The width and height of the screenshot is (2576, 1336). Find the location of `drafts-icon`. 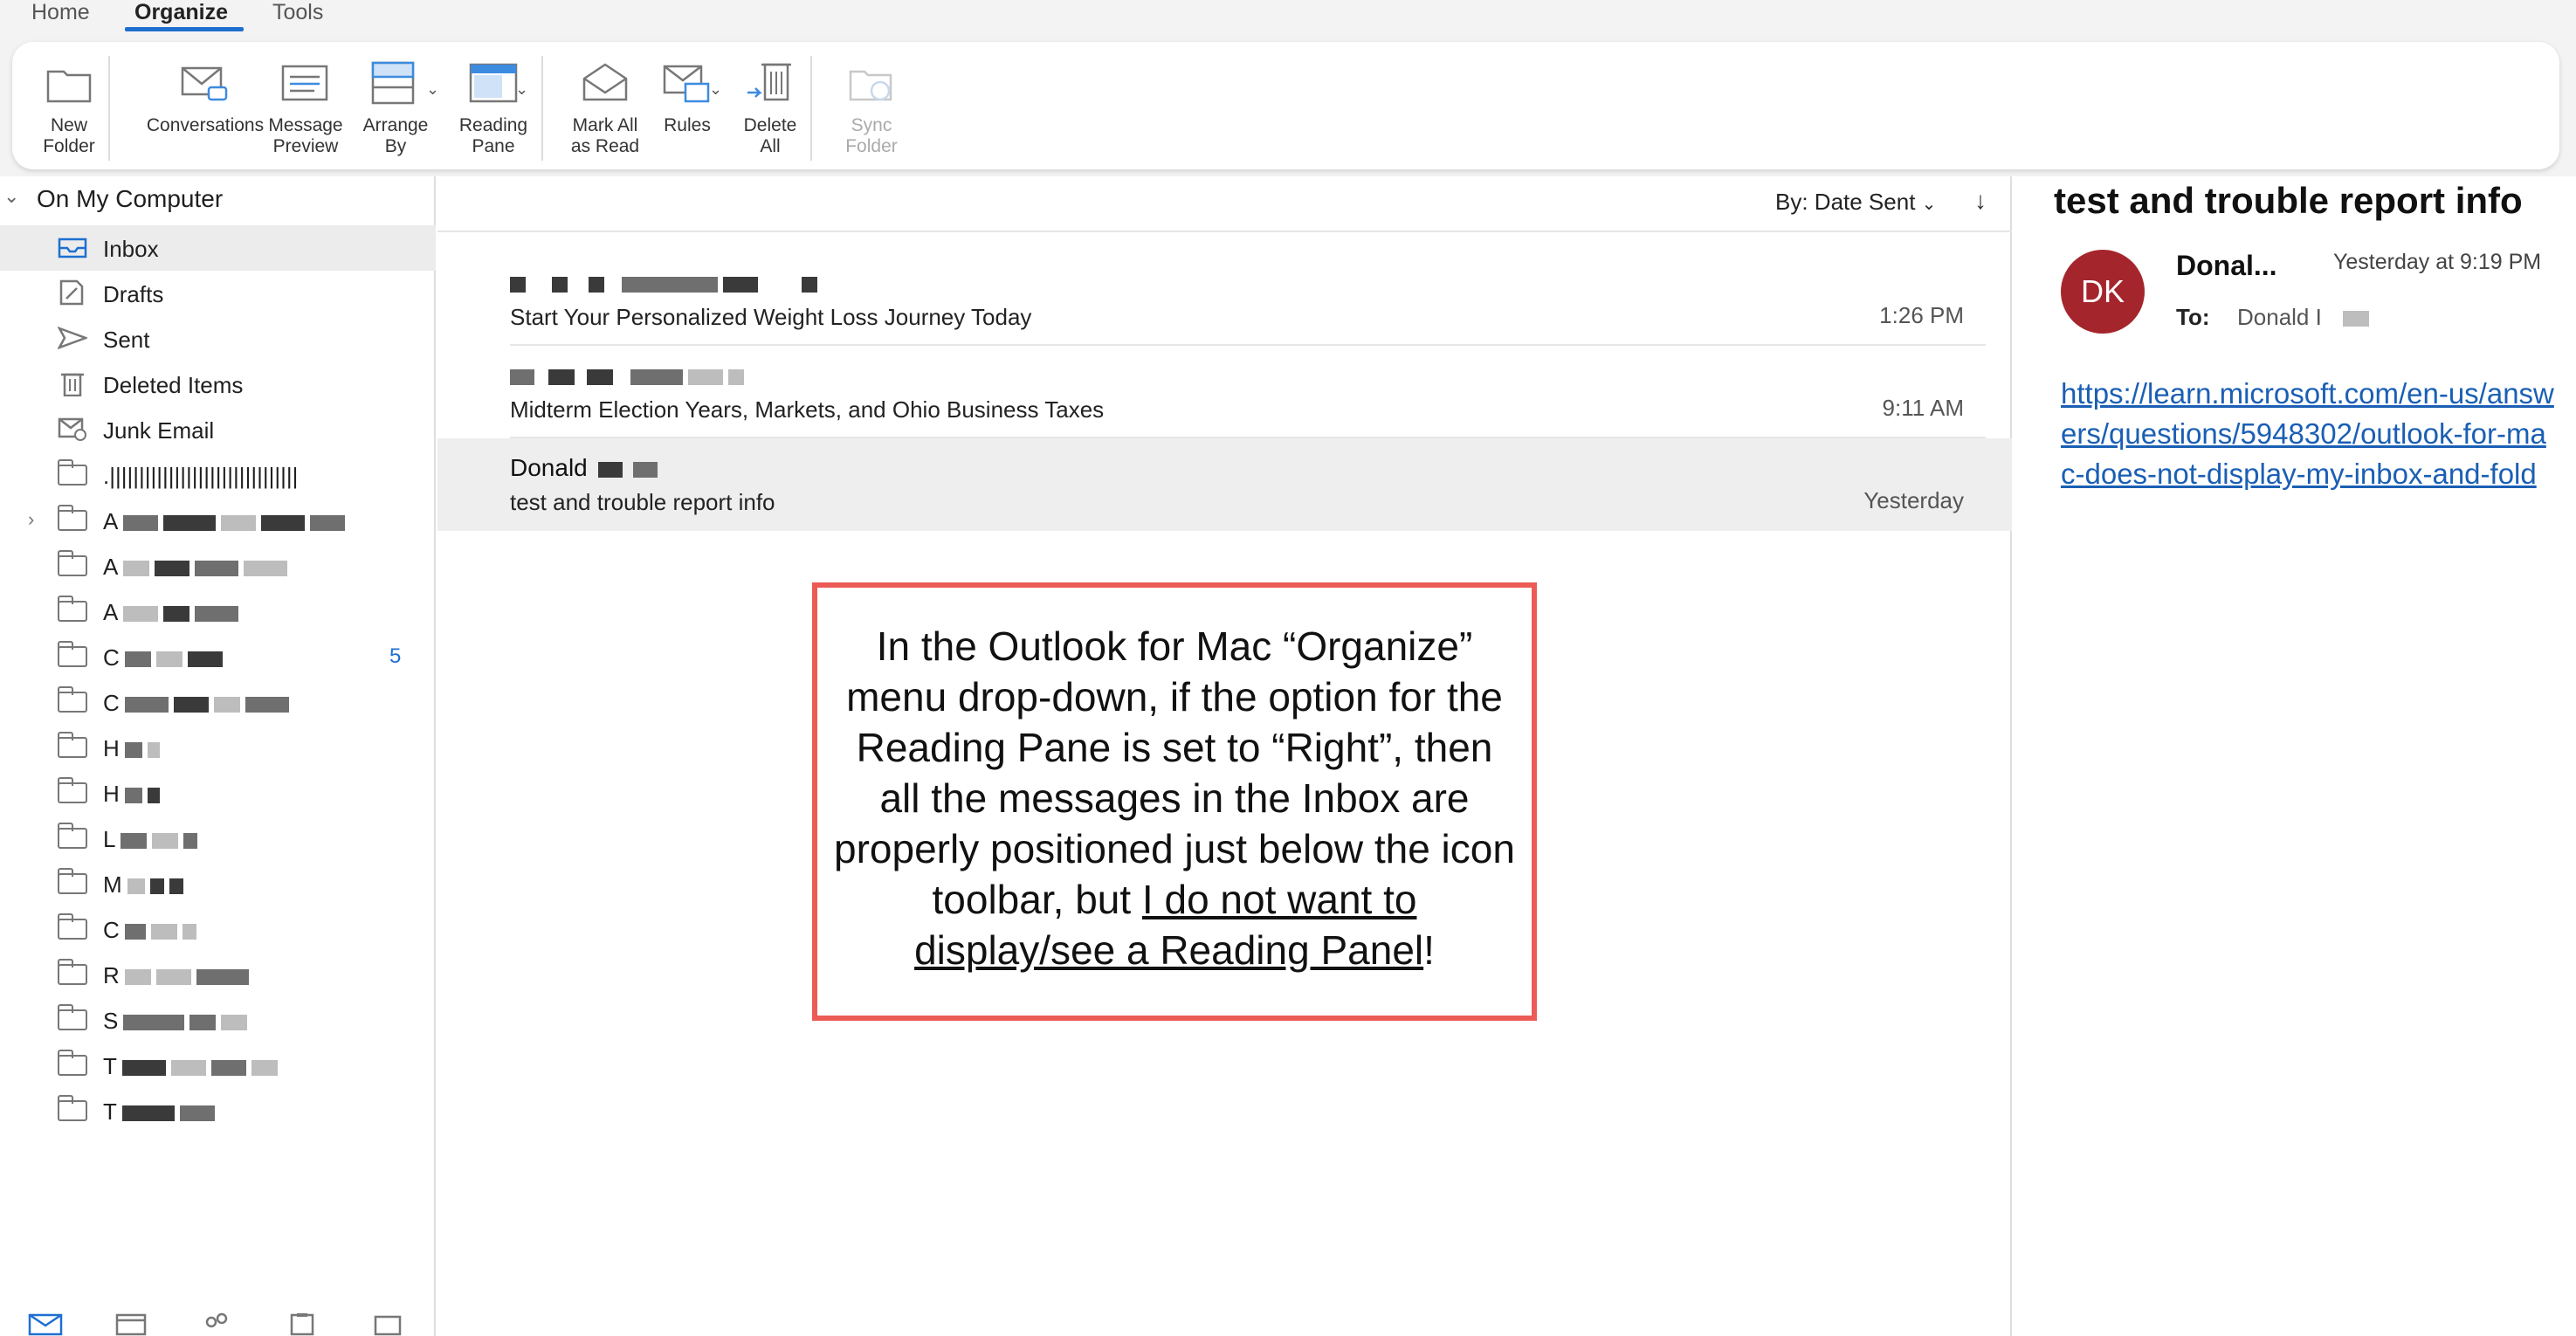

drafts-icon is located at coordinates (72, 292).